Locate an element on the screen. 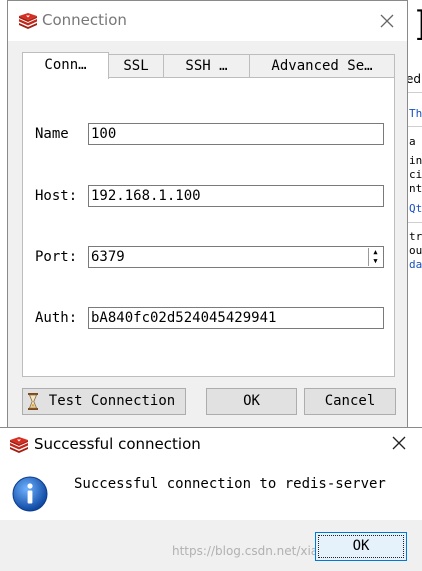  test-connection-label: Test Connection is located at coordinates (112, 401).